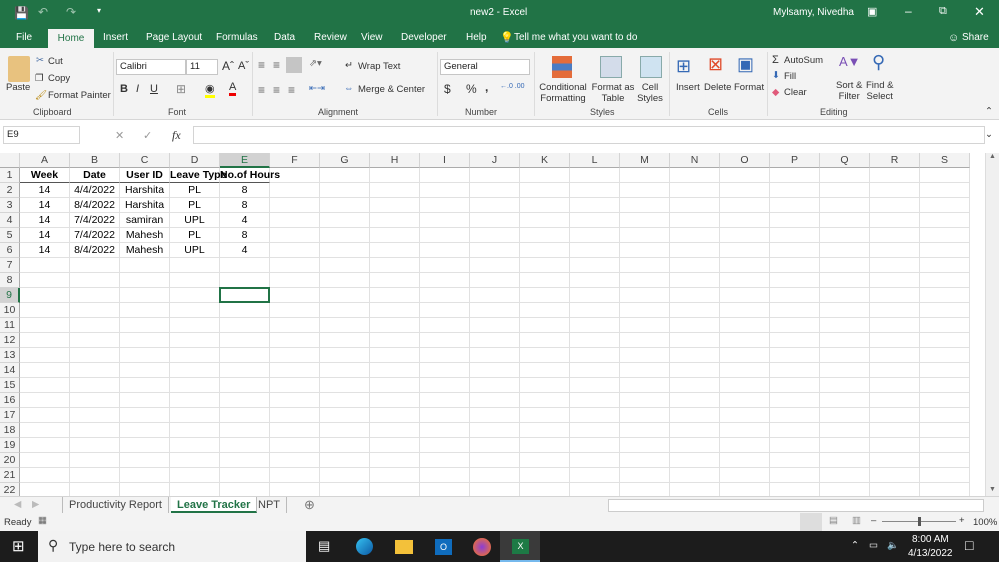 The image size is (999, 562). What do you see at coordinates (243, 66) in the screenshot?
I see `decrease-font-icon: Aˇ` at bounding box center [243, 66].